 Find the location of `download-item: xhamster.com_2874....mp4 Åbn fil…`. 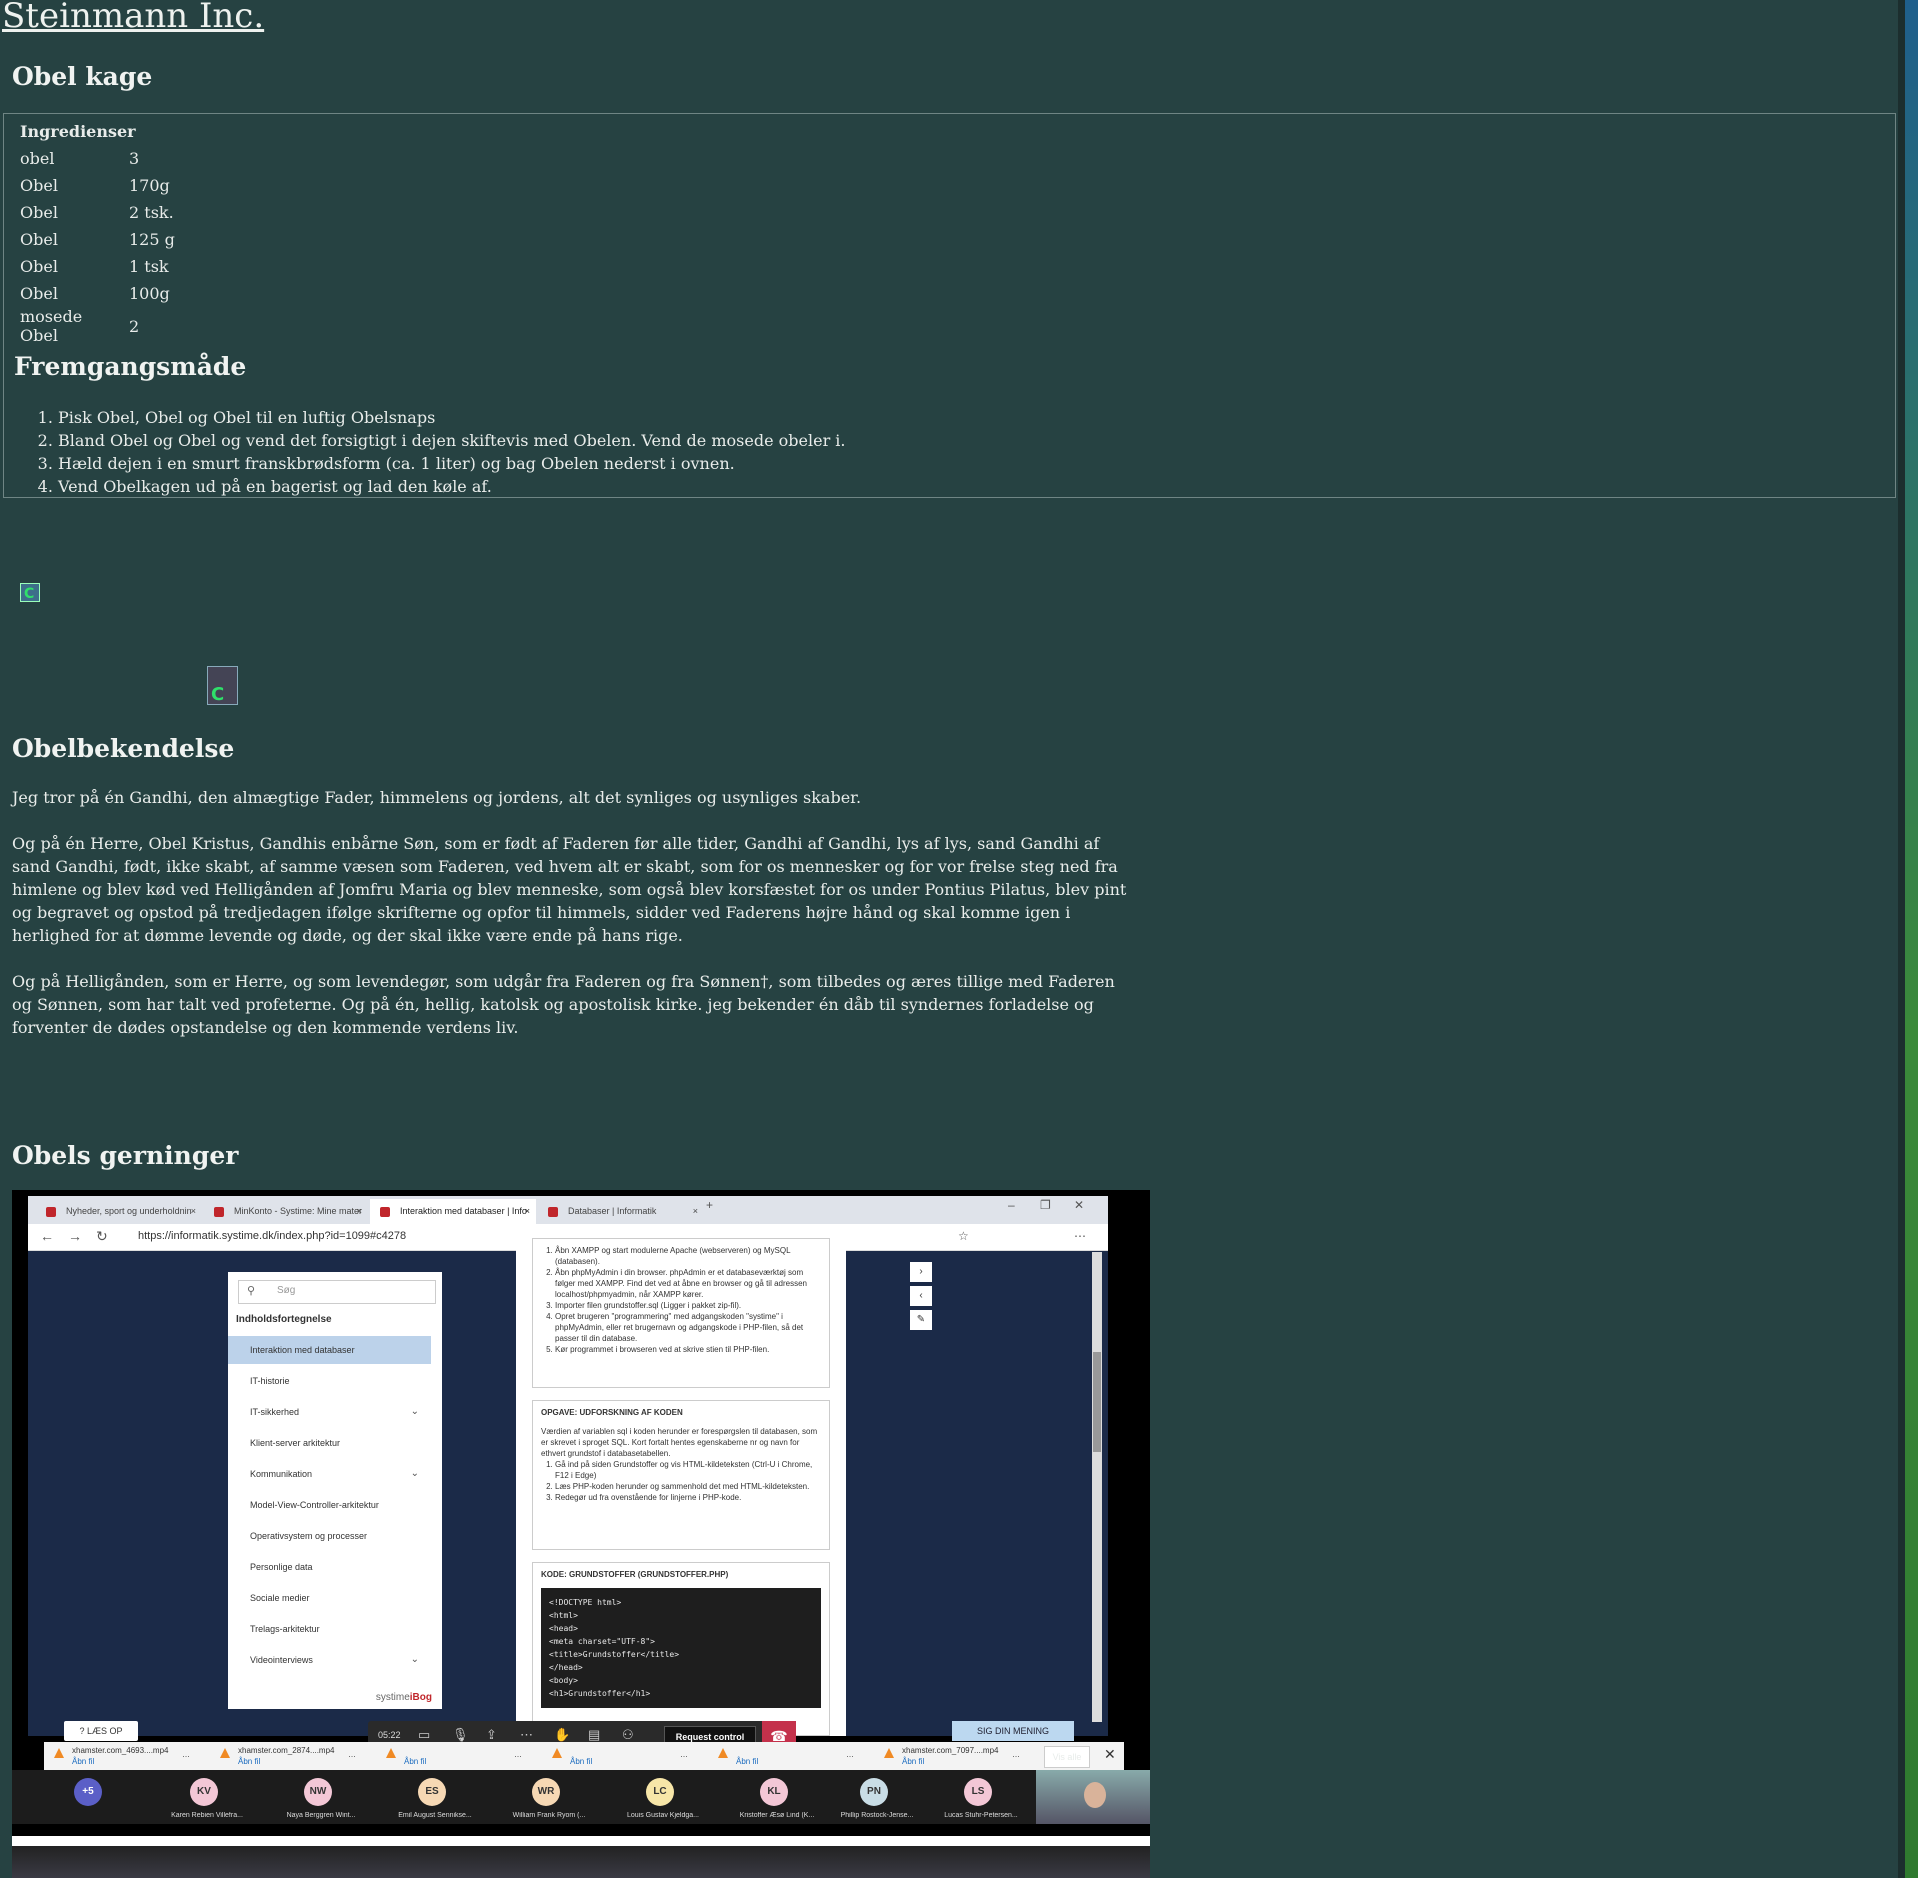

download-item: xhamster.com_2874....mp4 Åbn fil… is located at coordinates (295, 1757).